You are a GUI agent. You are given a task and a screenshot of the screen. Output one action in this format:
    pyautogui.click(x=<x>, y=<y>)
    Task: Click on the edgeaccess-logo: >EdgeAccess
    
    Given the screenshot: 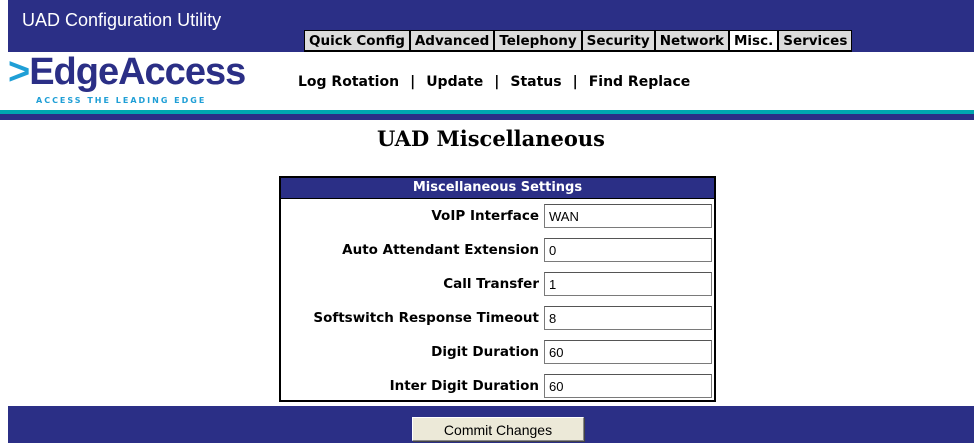 What is the action you would take?
    pyautogui.click(x=127, y=72)
    